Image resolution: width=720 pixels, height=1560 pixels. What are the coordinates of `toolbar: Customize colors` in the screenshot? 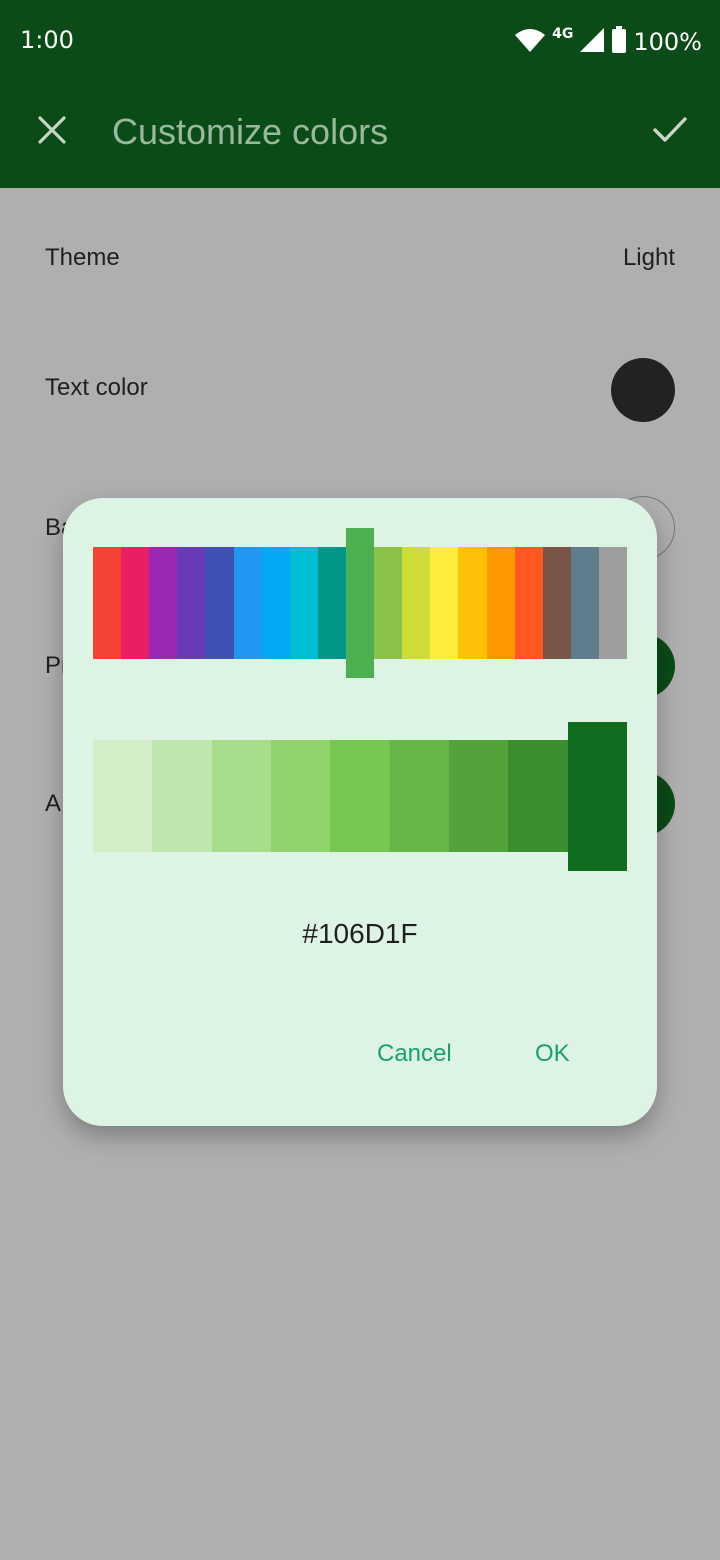 It's located at (360, 137).